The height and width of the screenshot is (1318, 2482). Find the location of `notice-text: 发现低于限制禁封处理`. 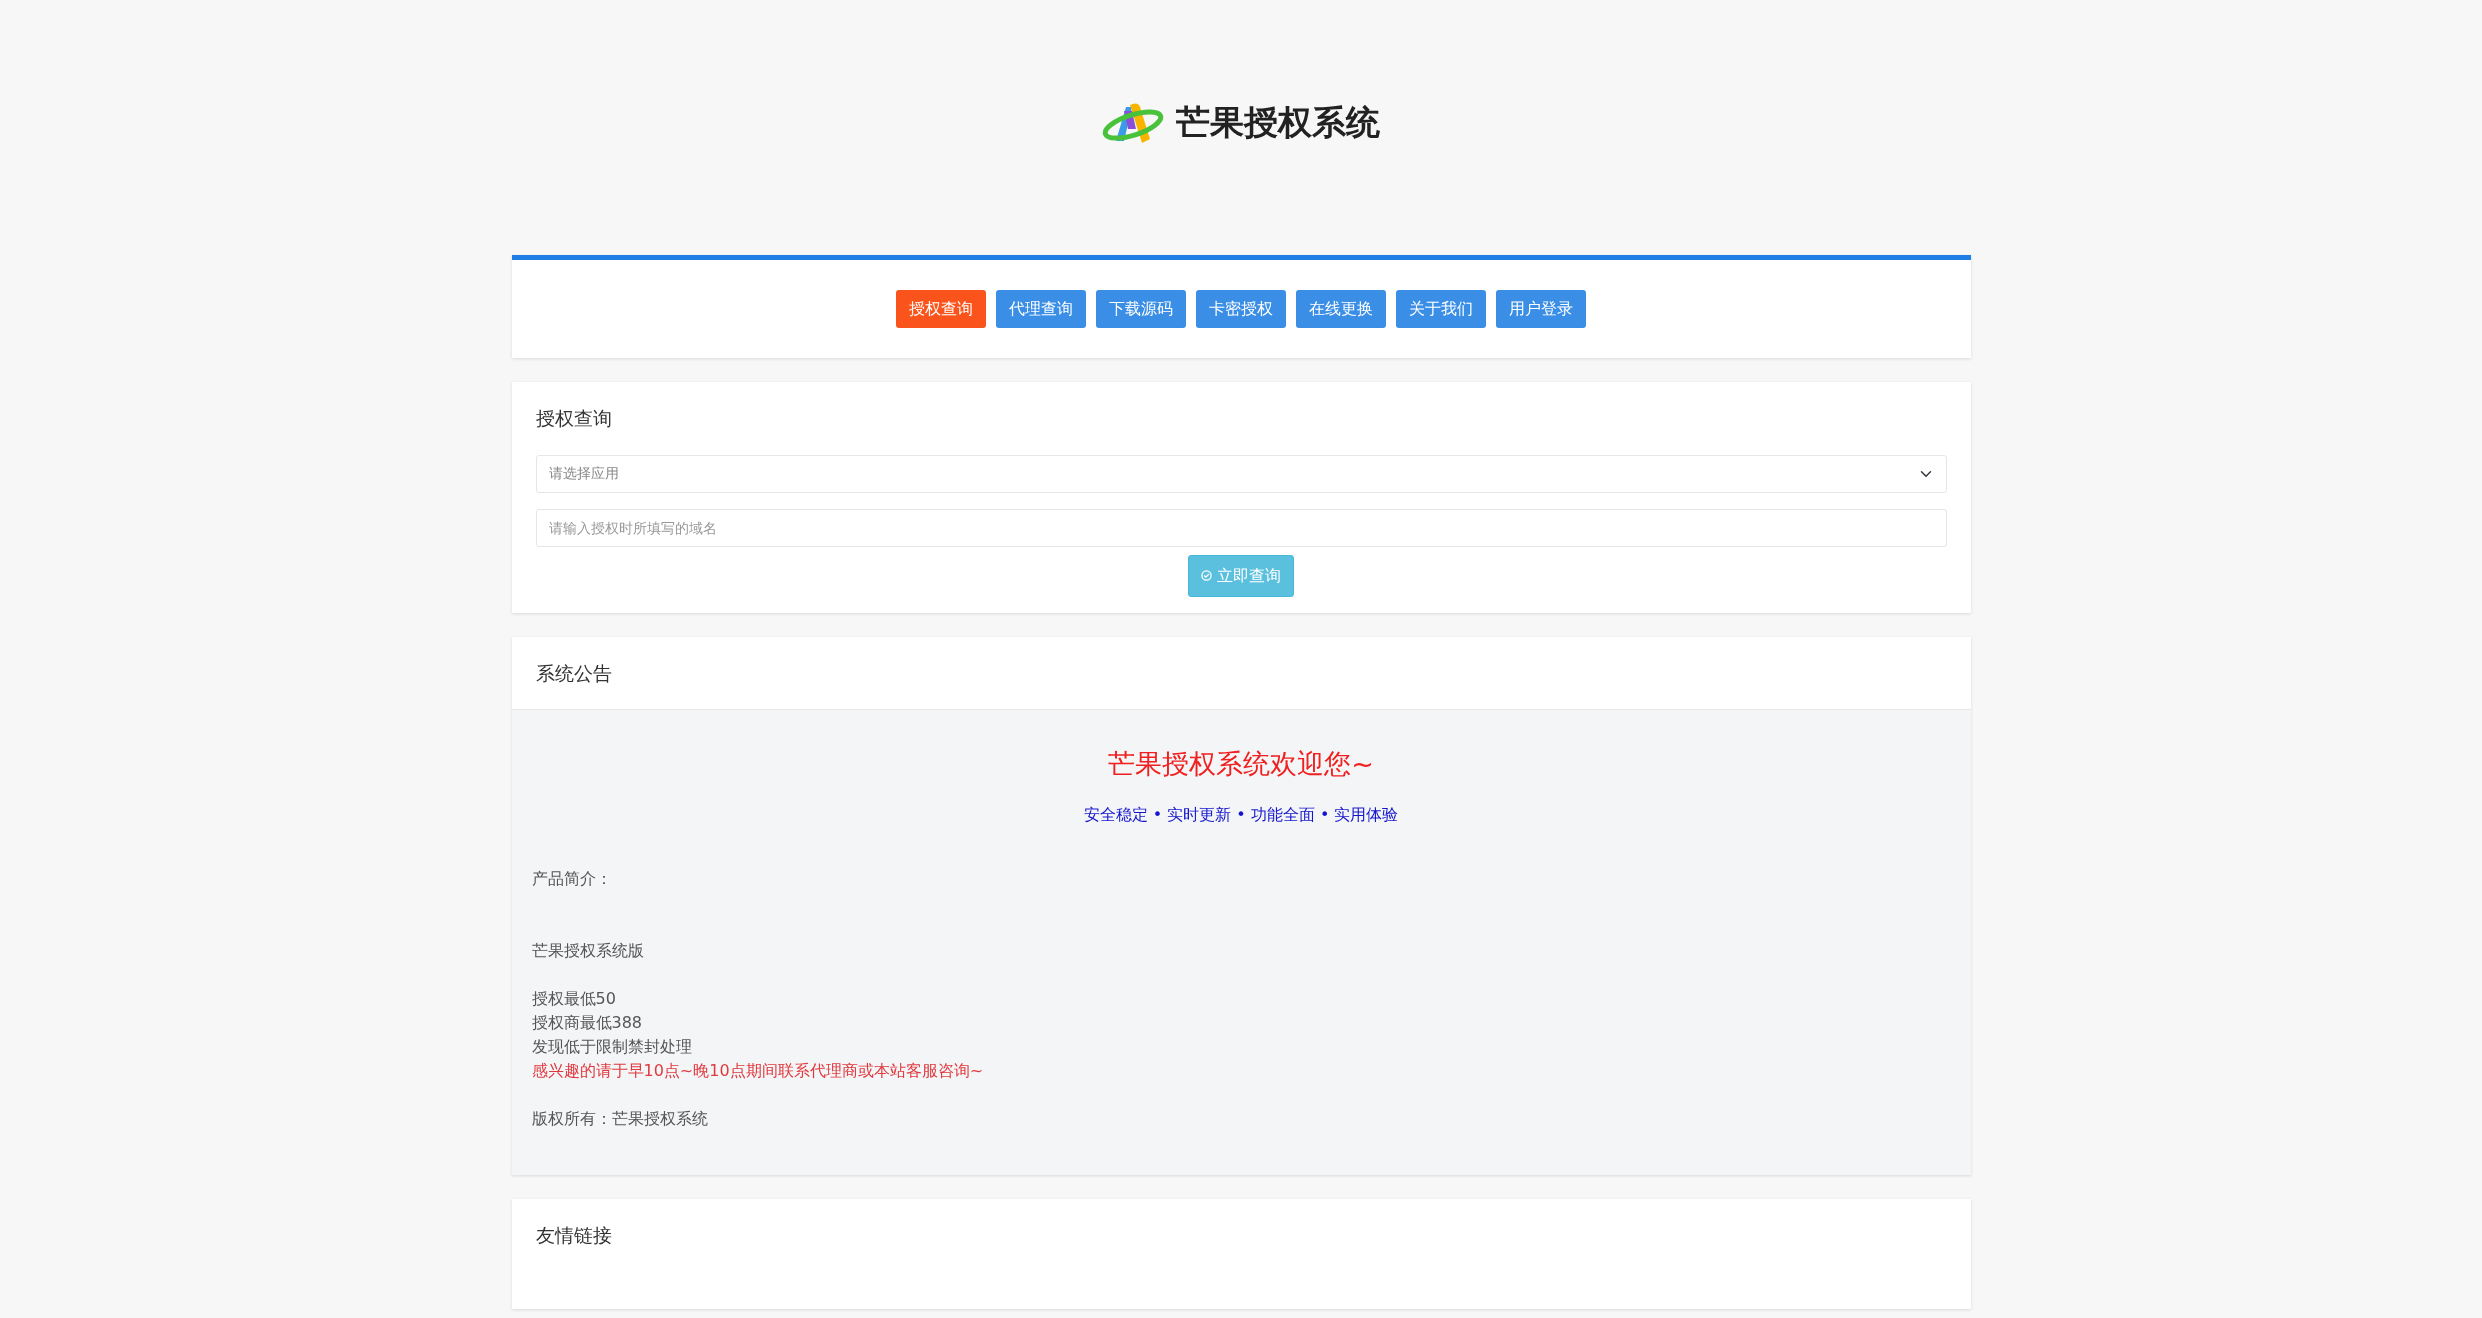

notice-text: 发现低于限制禁封处理 is located at coordinates (612, 1046).